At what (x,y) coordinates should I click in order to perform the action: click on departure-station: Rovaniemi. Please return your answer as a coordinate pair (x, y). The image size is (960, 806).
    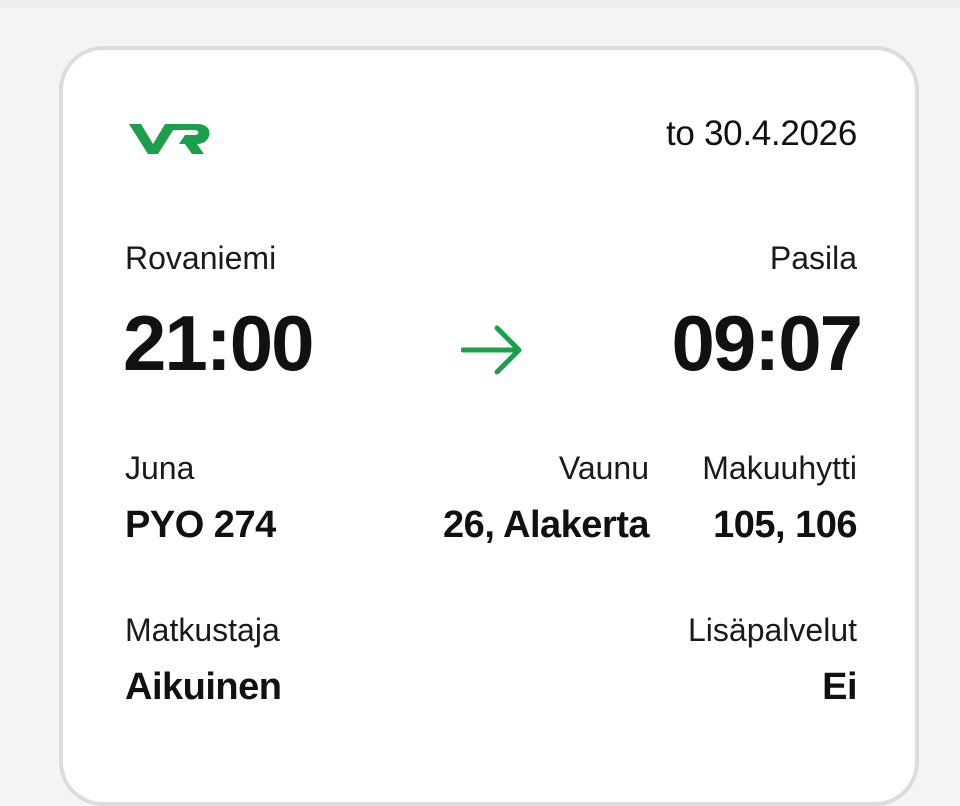
    Looking at the image, I should click on (201, 258).